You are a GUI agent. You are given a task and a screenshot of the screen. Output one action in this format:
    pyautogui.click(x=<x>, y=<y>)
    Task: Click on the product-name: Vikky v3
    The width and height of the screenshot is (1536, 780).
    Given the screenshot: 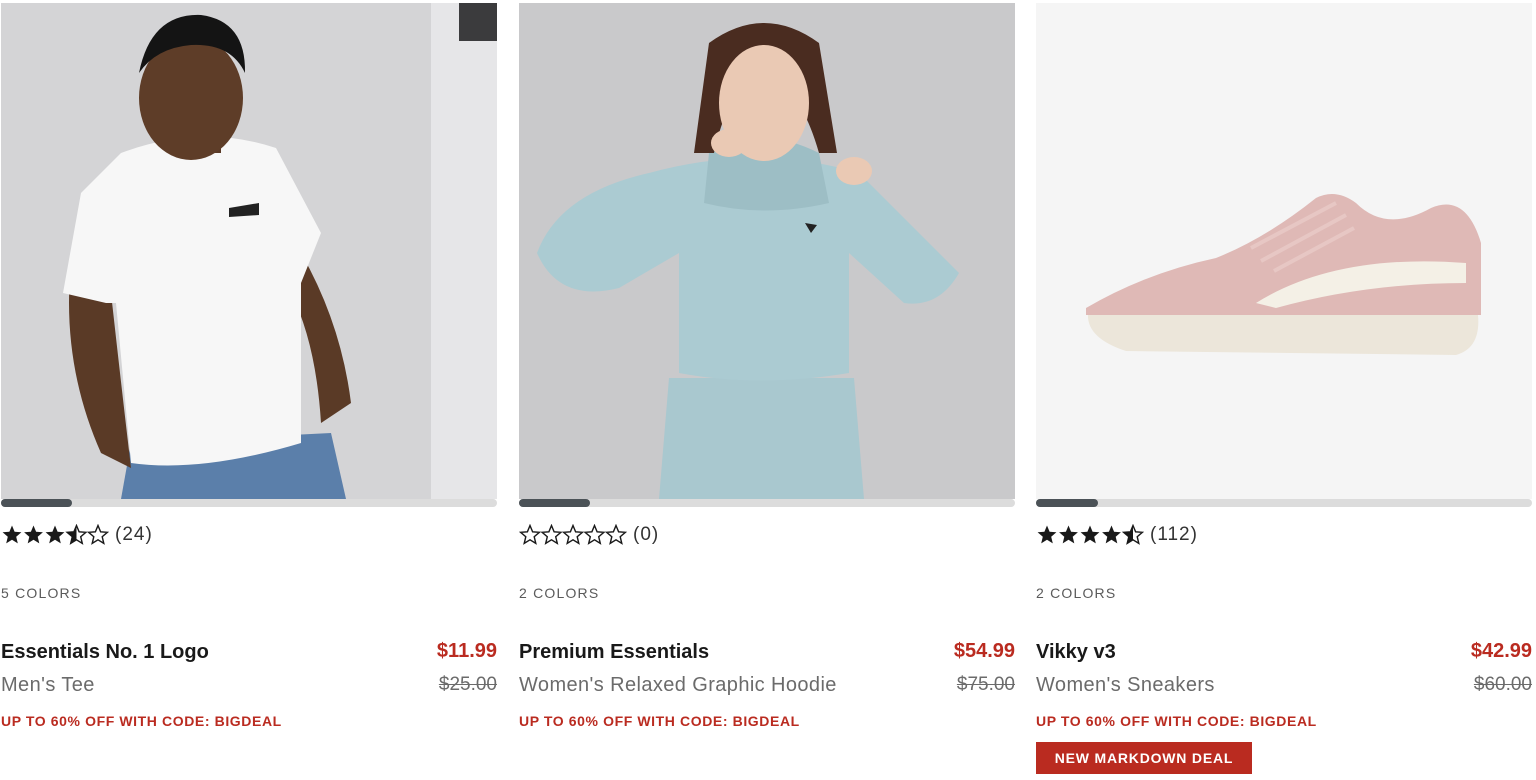 What is the action you would take?
    pyautogui.click(x=1076, y=652)
    